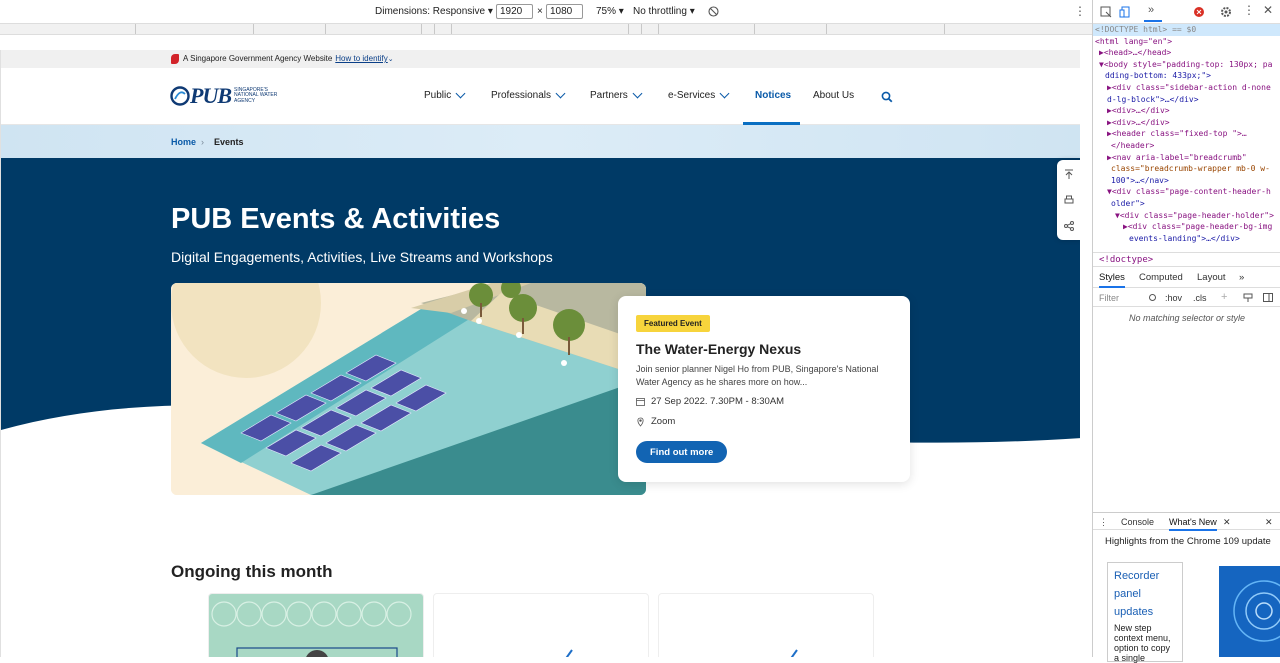 The height and width of the screenshot is (663, 1280). What do you see at coordinates (175, 59) in the screenshot?
I see `lion-head-icon` at bounding box center [175, 59].